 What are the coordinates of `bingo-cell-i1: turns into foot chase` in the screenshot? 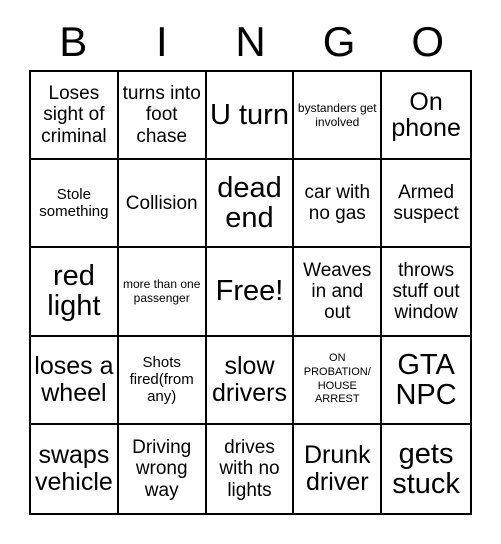 It's located at (162, 116).